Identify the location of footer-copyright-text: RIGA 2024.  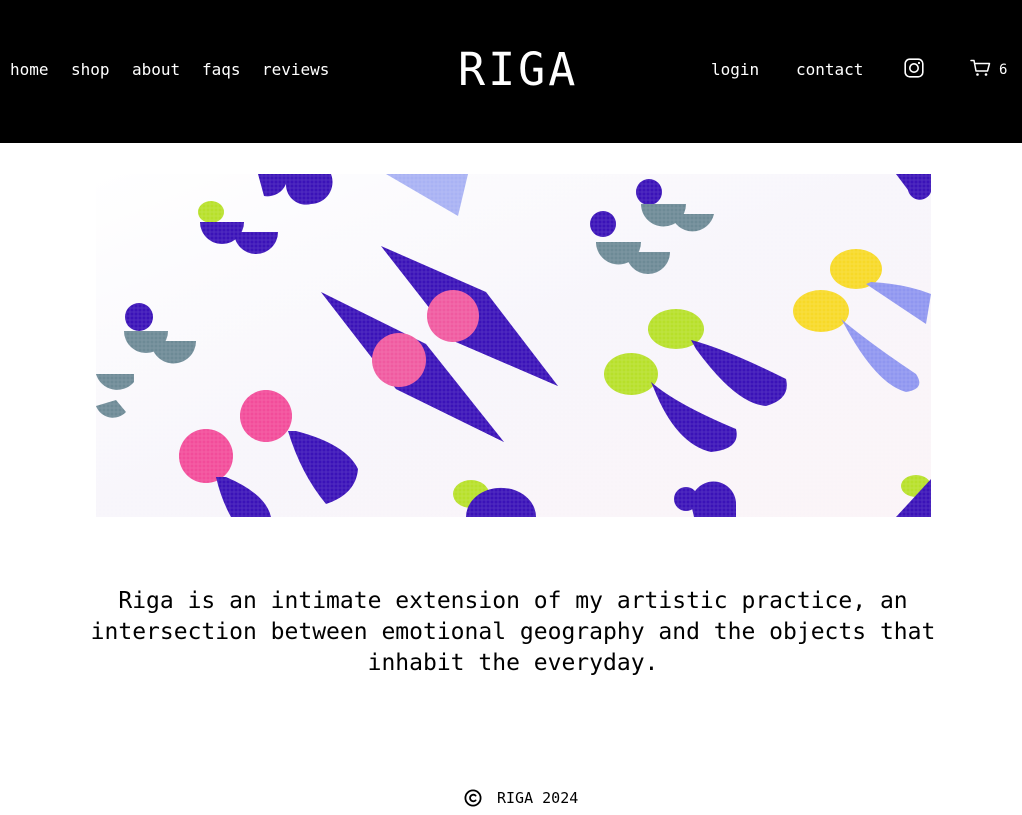
(538, 798).